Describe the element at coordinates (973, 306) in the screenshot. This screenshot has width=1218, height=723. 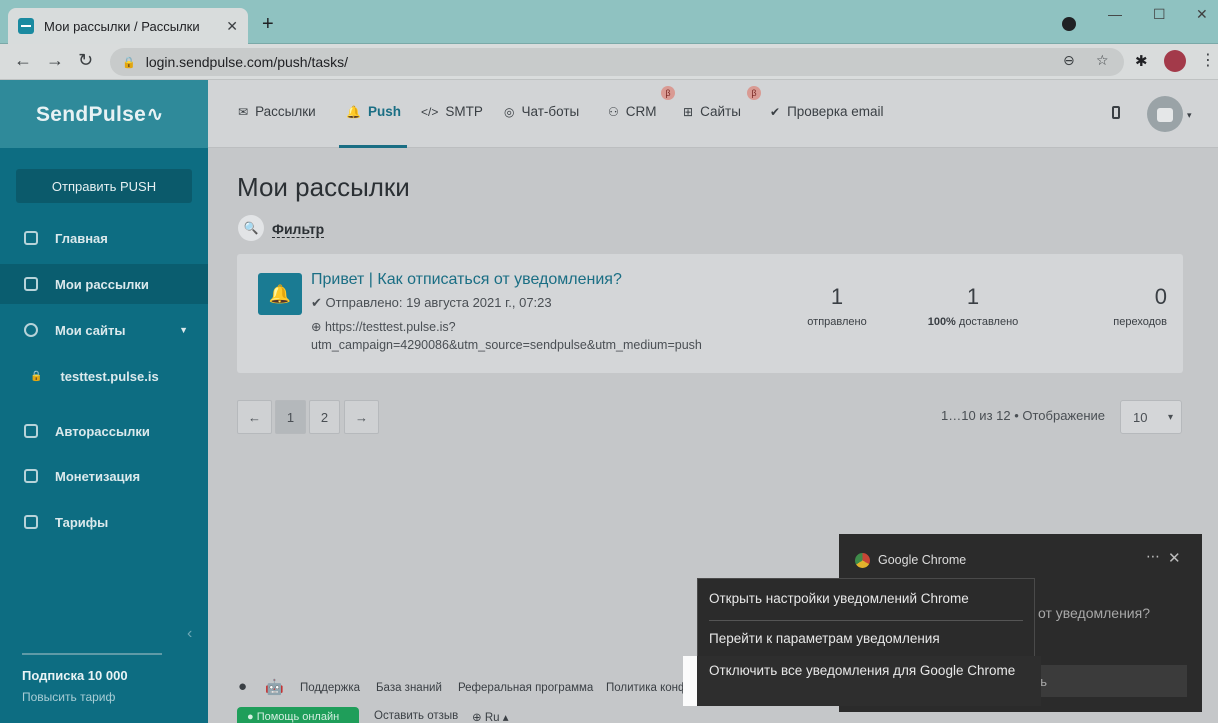
I see `stat-delivered: 1 100% доставлено` at that location.